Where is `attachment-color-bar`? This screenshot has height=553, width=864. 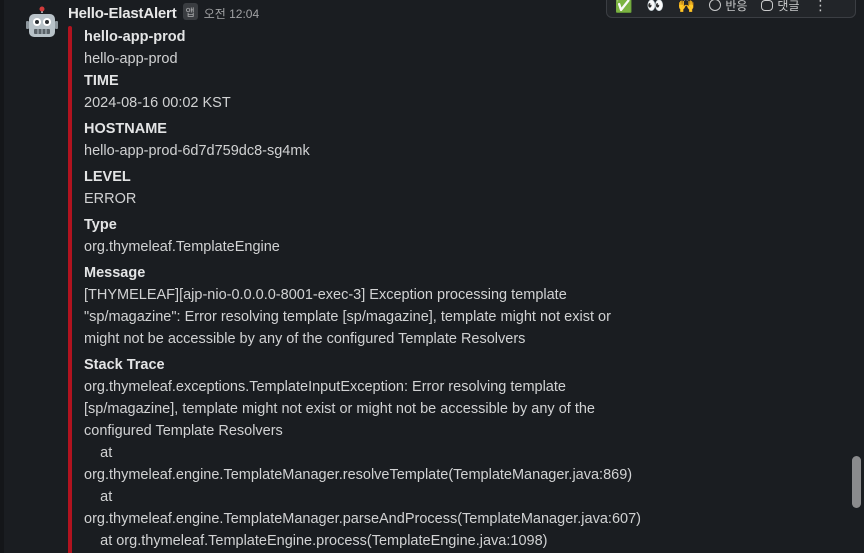 attachment-color-bar is located at coordinates (70, 289).